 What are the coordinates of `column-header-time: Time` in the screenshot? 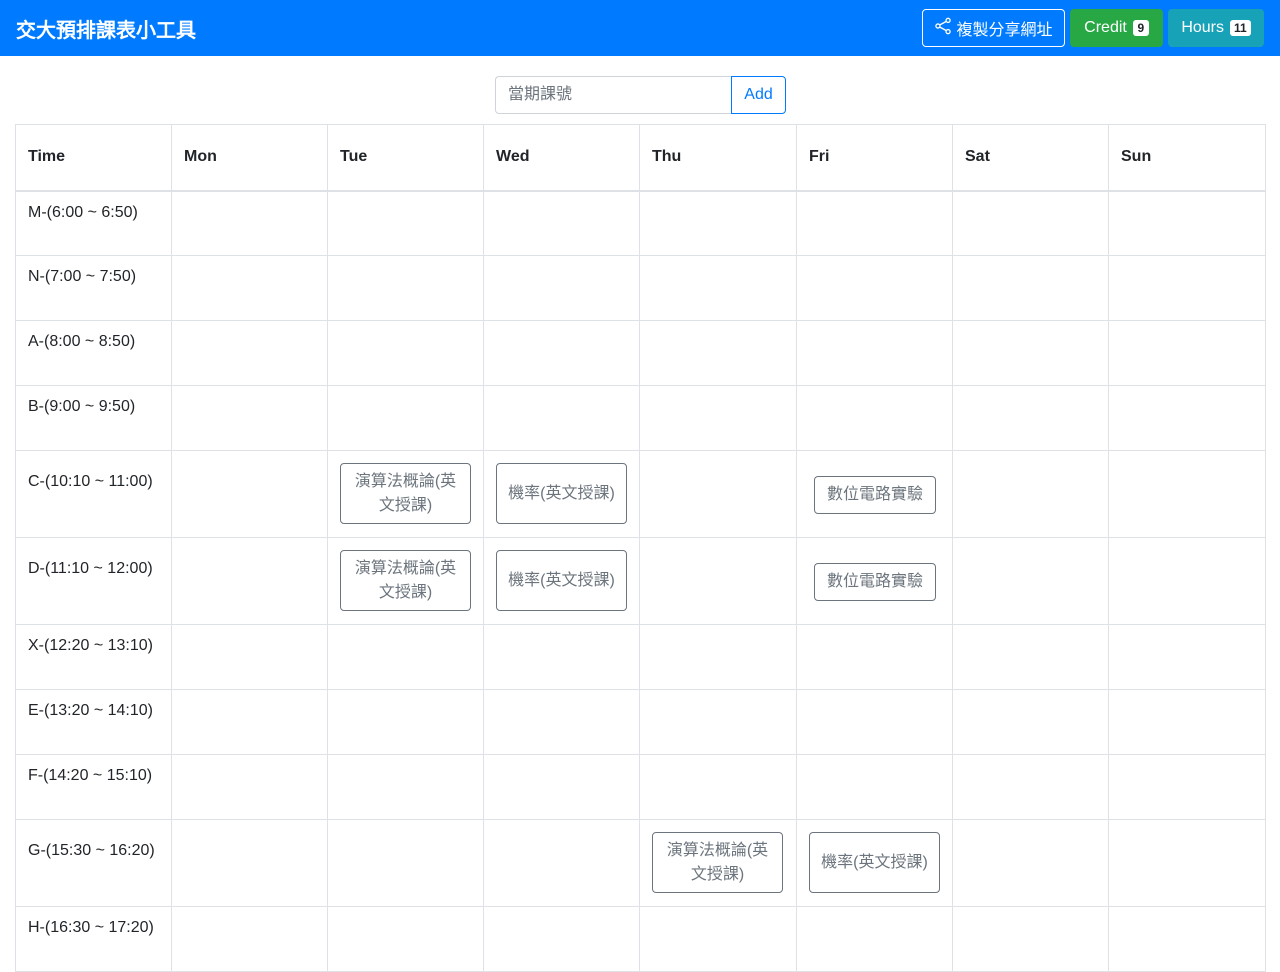 It's located at (93, 158).